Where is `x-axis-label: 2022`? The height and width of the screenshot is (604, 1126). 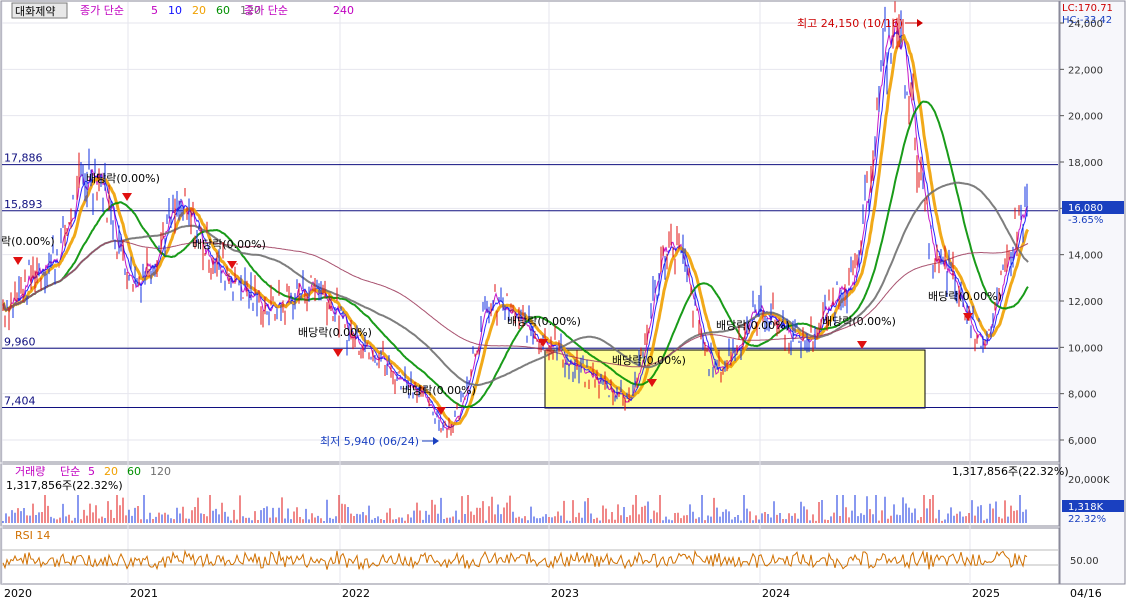 x-axis-label: 2022 is located at coordinates (356, 593).